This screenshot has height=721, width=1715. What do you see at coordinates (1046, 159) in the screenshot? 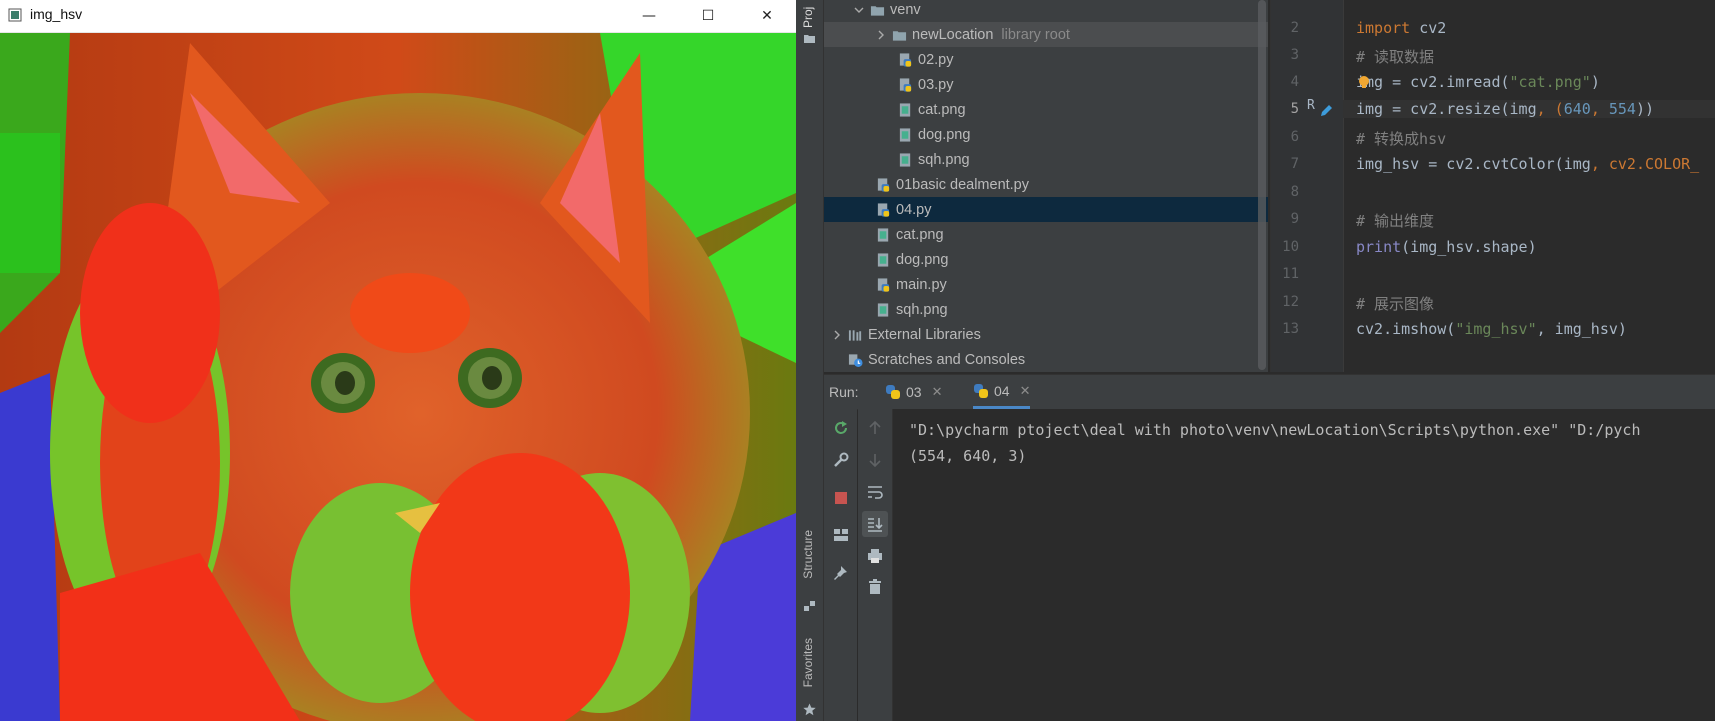
I see `tree-item-sqhpng: sqh.png` at bounding box center [1046, 159].